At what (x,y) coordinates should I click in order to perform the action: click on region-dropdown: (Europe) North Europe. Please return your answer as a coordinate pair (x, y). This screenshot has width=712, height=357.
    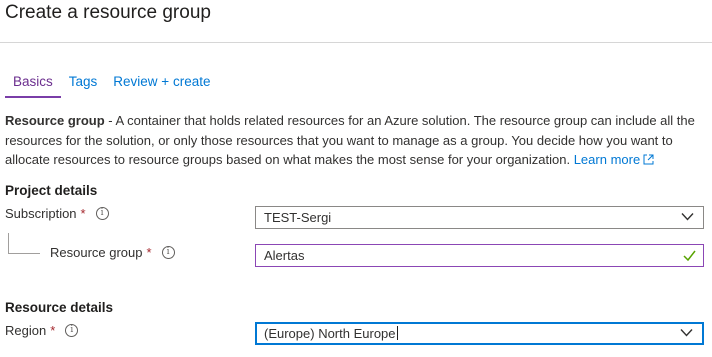
    Looking at the image, I should click on (479, 333).